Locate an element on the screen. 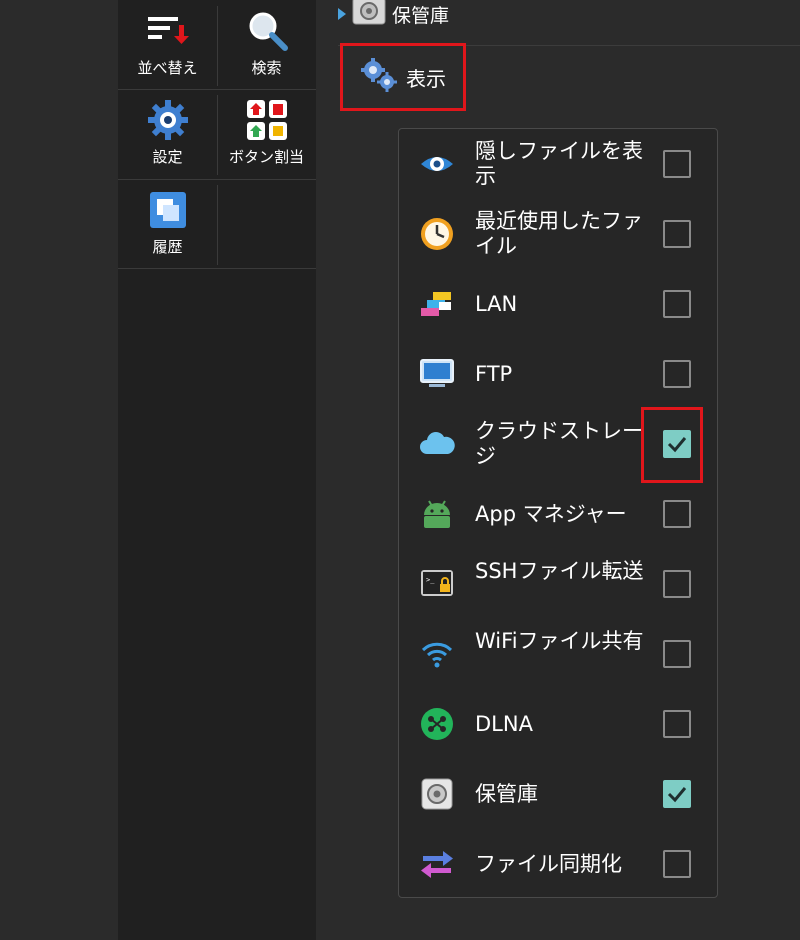  monitor-icon is located at coordinates (437, 374).